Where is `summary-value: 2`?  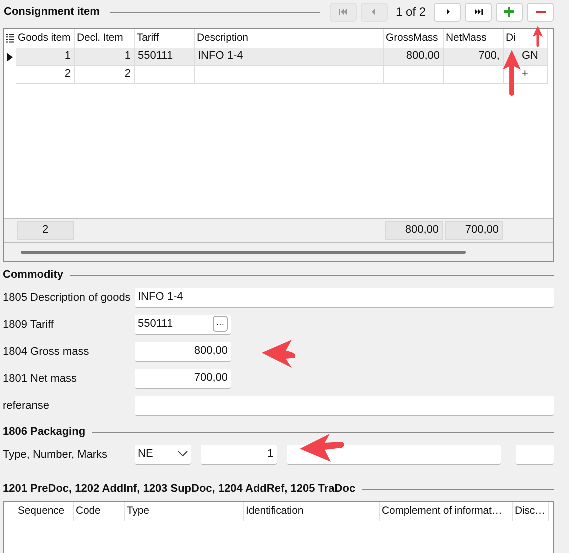 summary-value: 2 is located at coordinates (45, 230).